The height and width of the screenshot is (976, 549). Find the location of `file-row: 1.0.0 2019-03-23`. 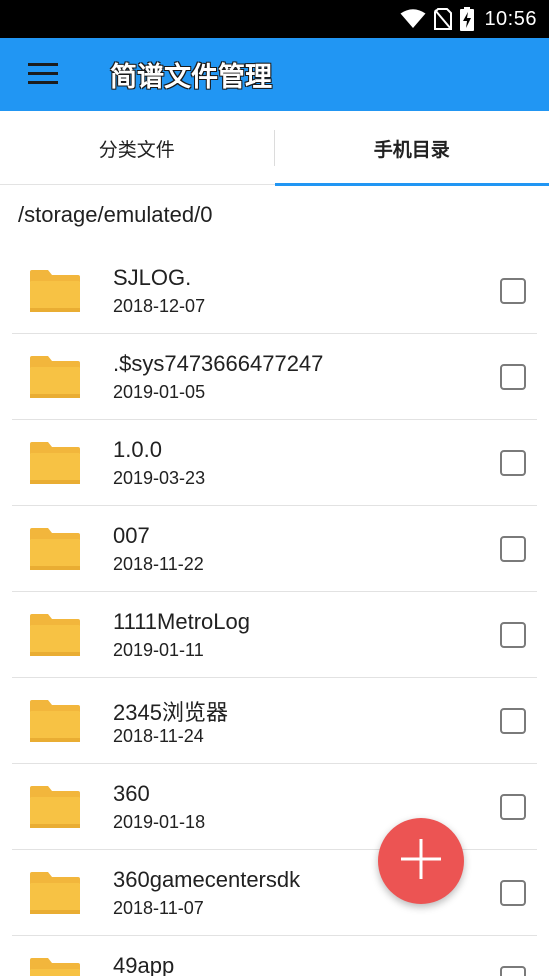

file-row: 1.0.0 2019-03-23 is located at coordinates (274, 463).